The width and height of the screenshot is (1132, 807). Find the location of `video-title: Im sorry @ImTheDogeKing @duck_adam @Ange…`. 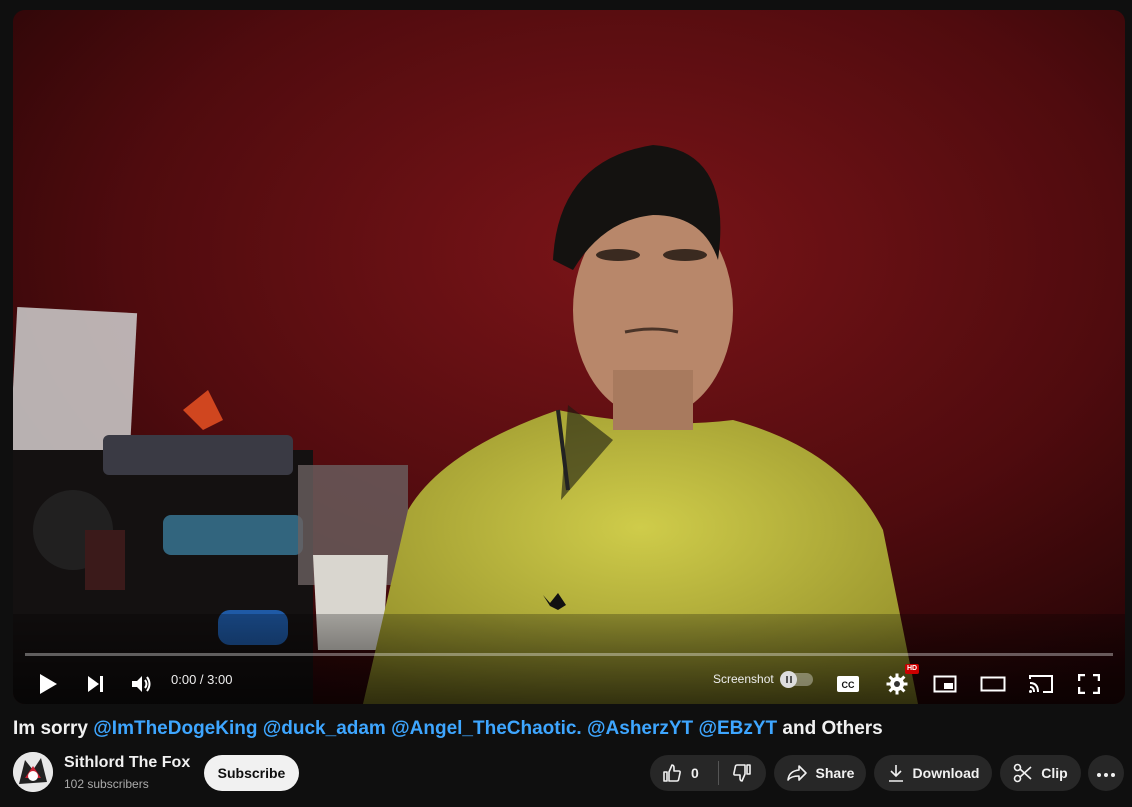

video-title: Im sorry @ImTheDogeKing @duck_adam @Ange… is located at coordinates (448, 729).